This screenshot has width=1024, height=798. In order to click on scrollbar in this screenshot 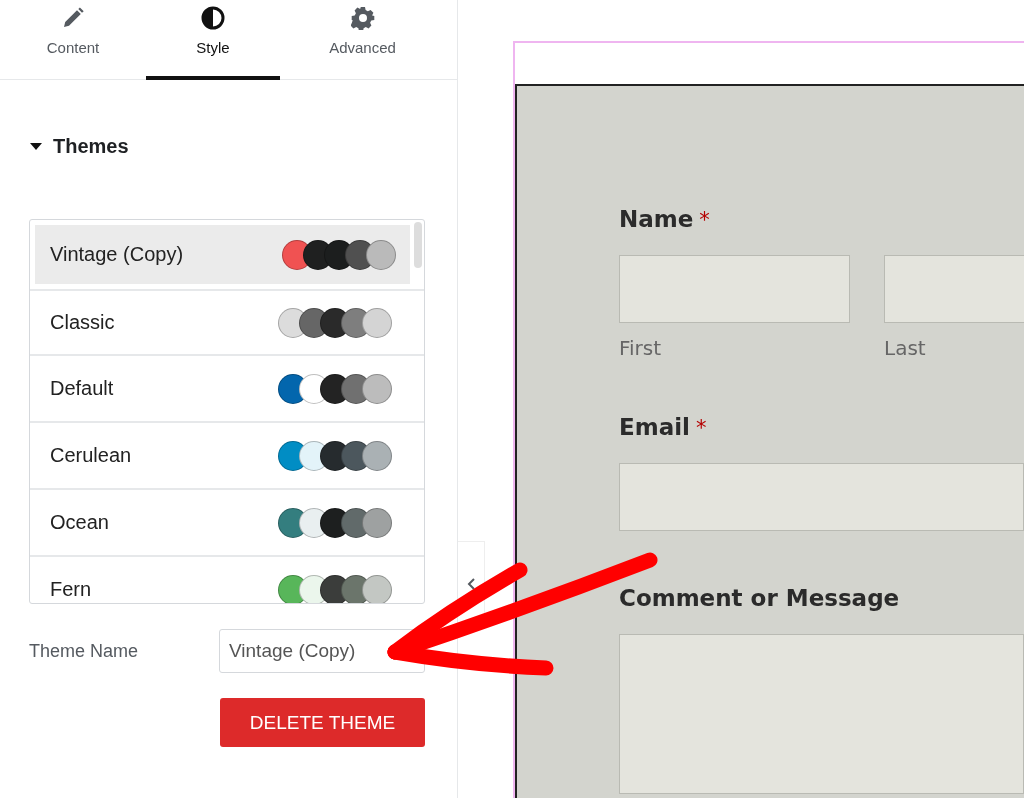, I will do `click(418, 245)`.